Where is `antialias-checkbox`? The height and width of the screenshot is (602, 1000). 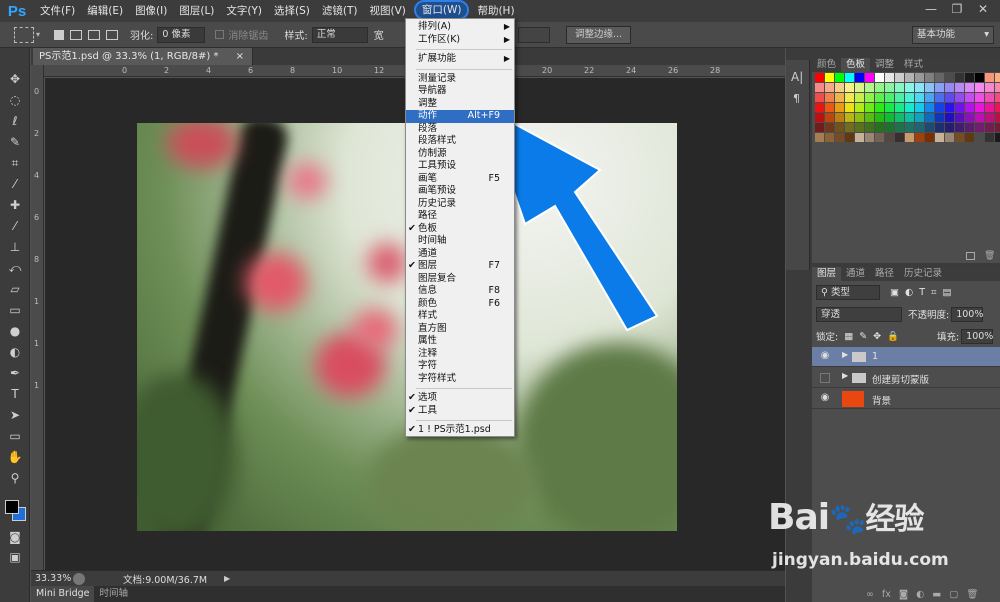
antialias-checkbox is located at coordinates (220, 34).